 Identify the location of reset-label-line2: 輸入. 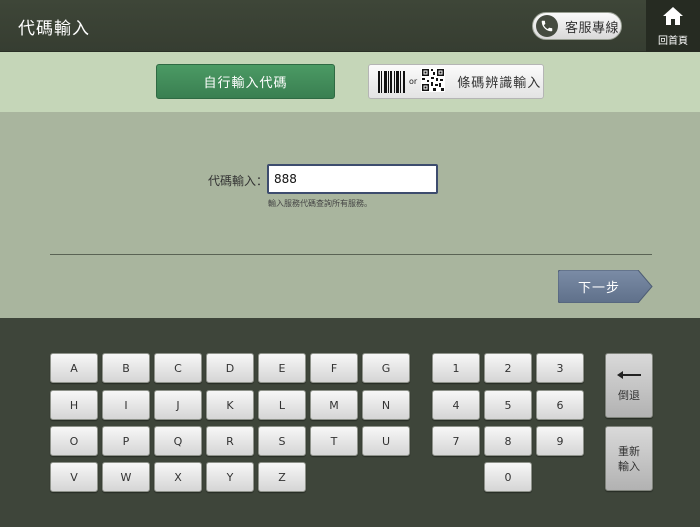
(629, 466).